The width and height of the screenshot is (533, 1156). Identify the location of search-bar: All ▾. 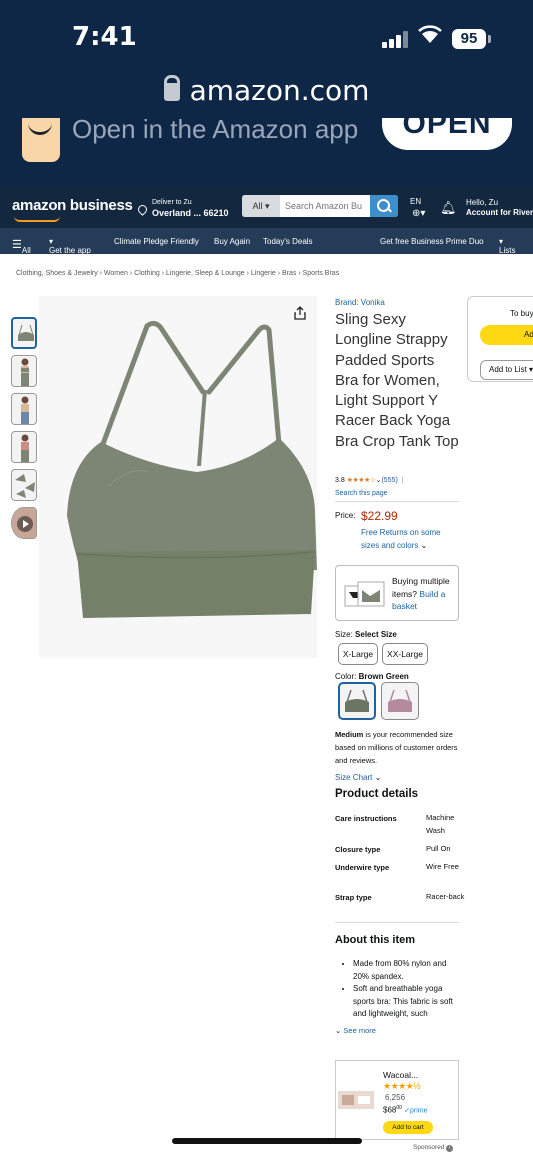
(320, 206).